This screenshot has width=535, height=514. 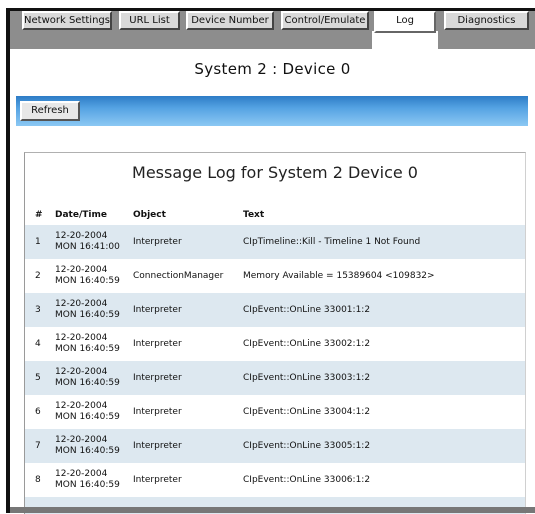 What do you see at coordinates (272, 111) in the screenshot?
I see `toolbar: Refresh` at bounding box center [272, 111].